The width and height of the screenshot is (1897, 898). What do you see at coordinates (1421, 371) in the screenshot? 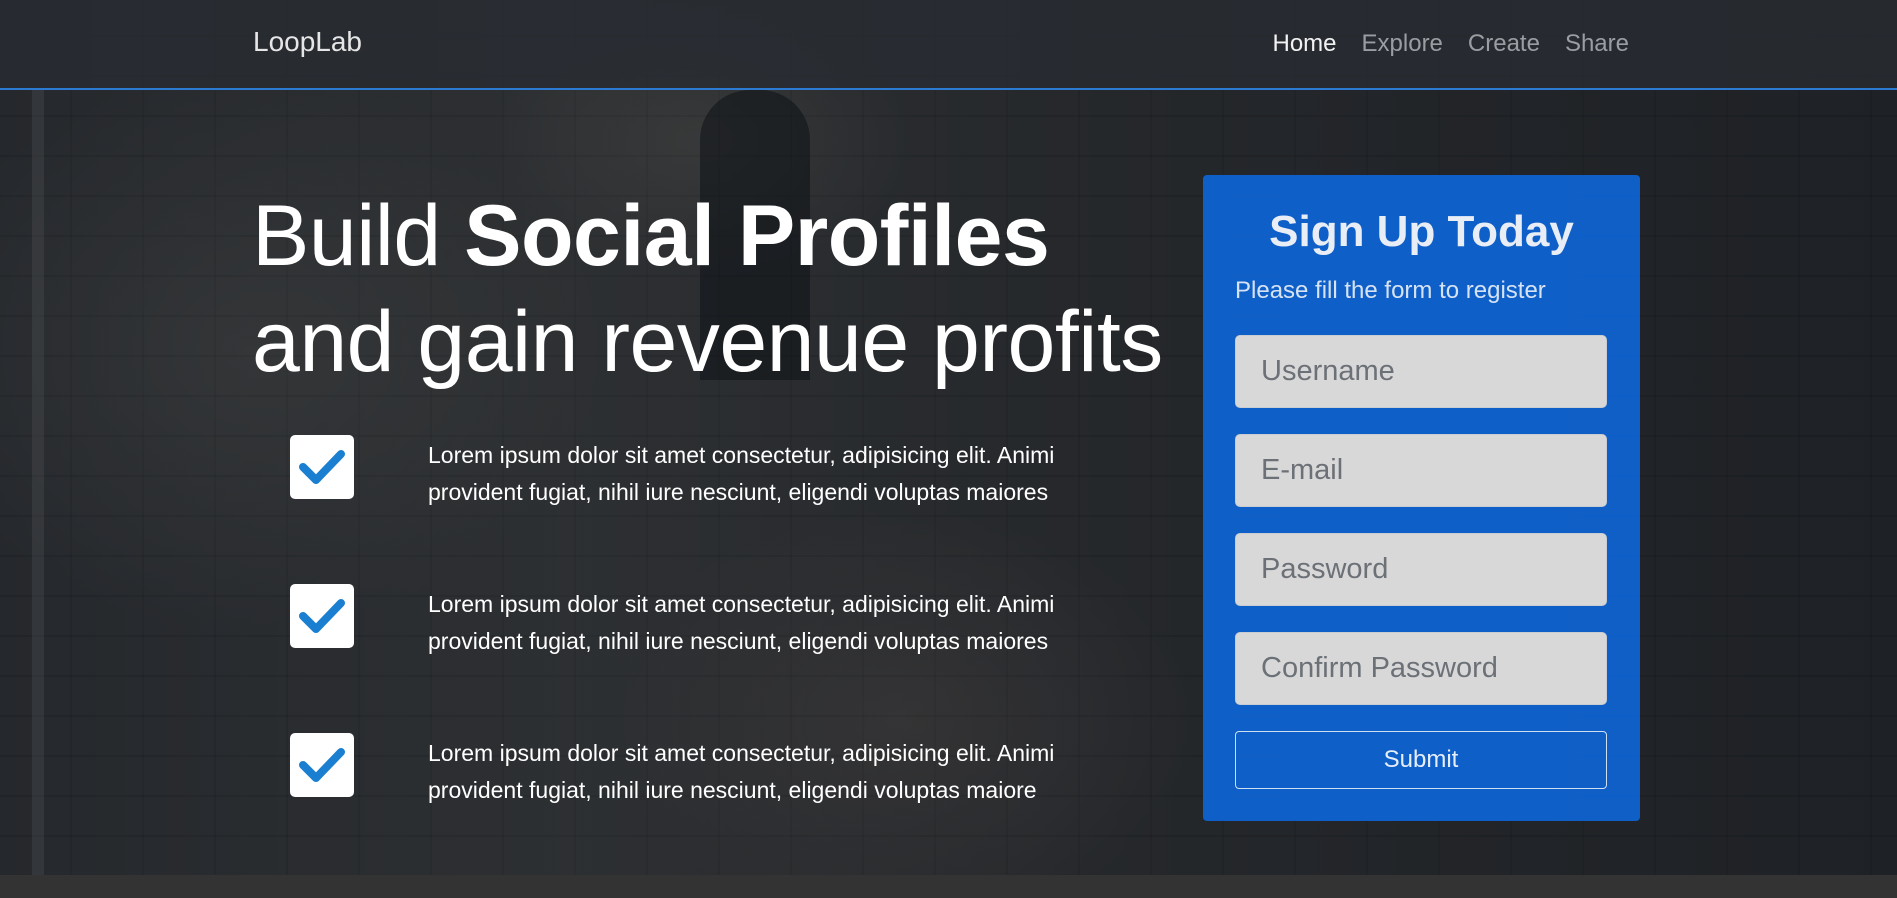
I see `username-input` at bounding box center [1421, 371].